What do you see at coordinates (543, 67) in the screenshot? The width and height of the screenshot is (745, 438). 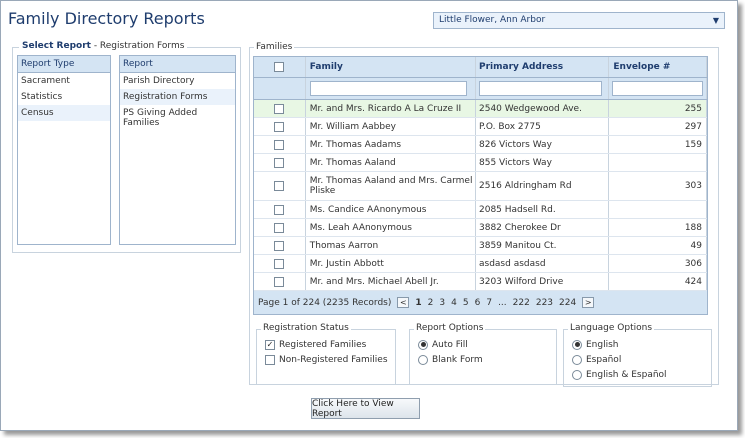 I see `column-address: Primary Address` at bounding box center [543, 67].